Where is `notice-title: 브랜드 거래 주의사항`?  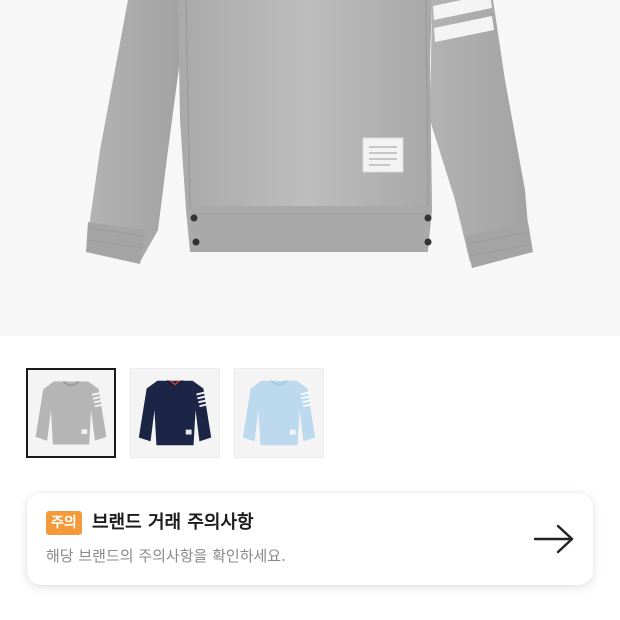 notice-title: 브랜드 거래 주의사항 is located at coordinates (173, 522).